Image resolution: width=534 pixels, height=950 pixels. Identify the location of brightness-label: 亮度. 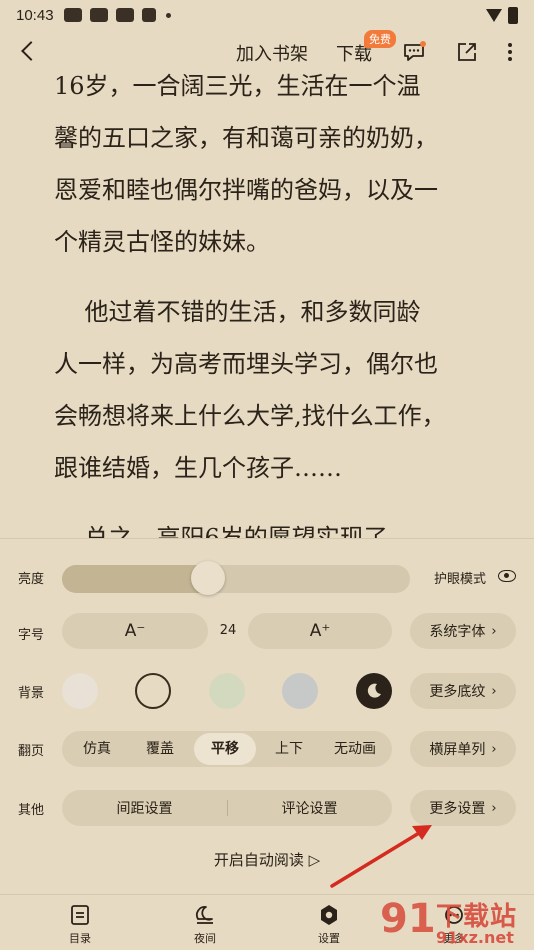
(31, 579).